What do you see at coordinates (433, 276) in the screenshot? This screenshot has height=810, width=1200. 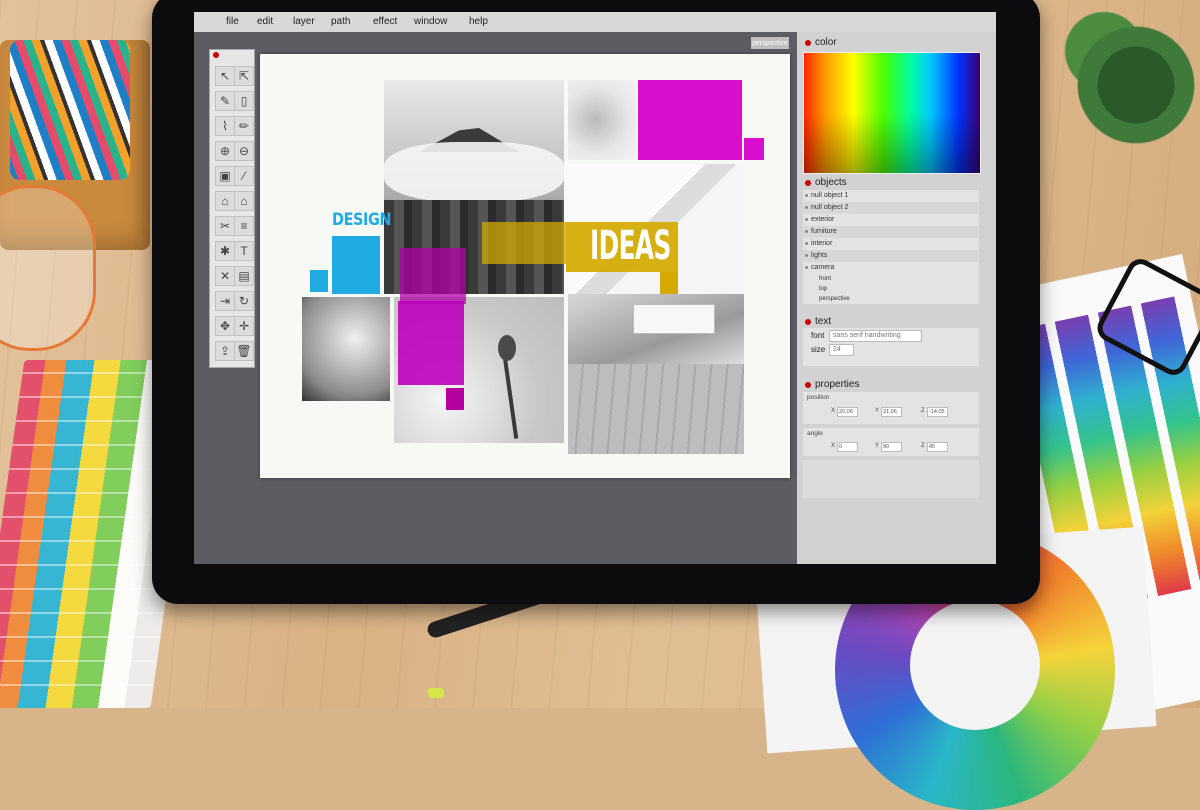 I see `magenta-overlay` at bounding box center [433, 276].